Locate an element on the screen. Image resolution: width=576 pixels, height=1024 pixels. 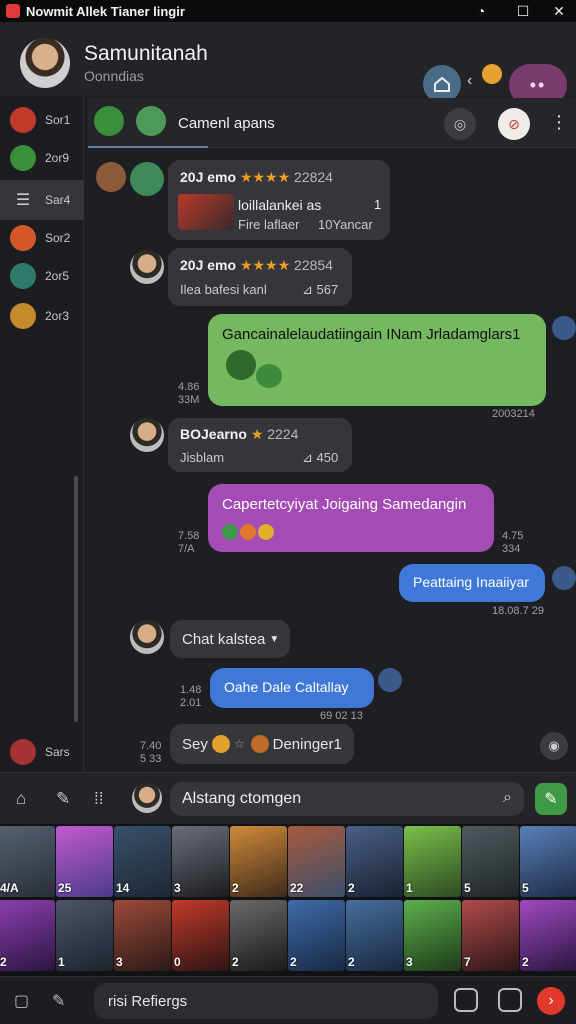
chat-dropdown: Chat kalstea ▼ is located at coordinates (230, 639).